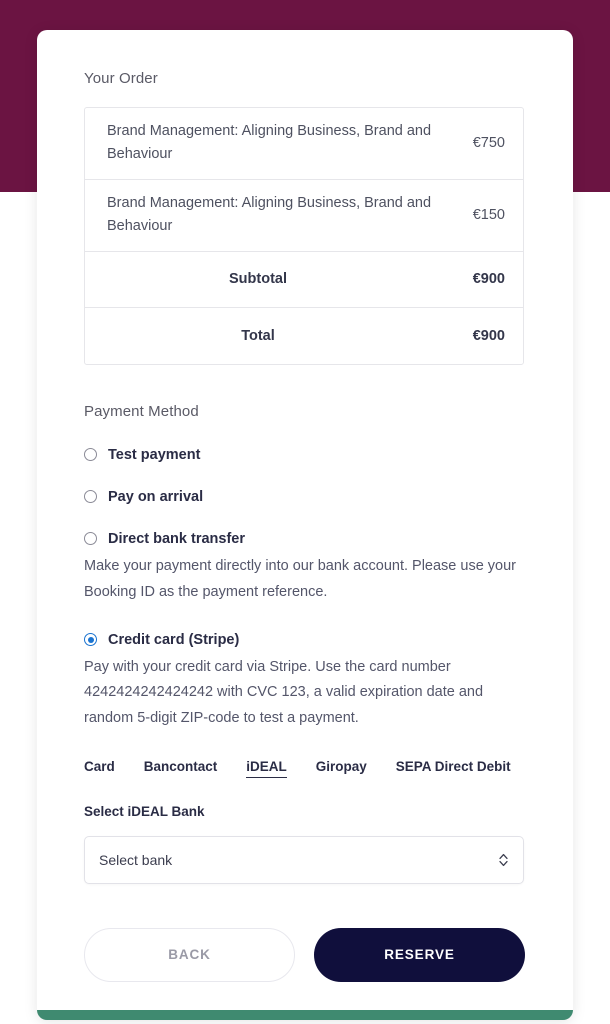 This screenshot has width=610, height=1024. Describe the element at coordinates (176, 538) in the screenshot. I see `payment-option-label: Direct bank transfer` at that location.